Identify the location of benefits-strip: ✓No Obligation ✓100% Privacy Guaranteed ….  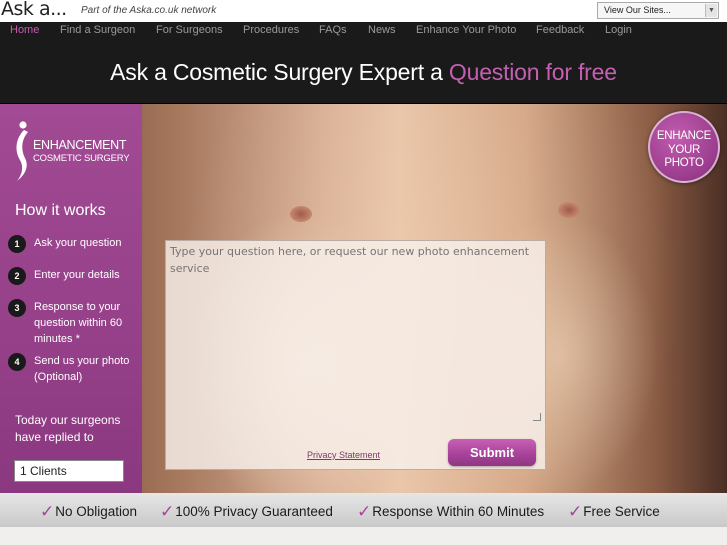
(363, 510).